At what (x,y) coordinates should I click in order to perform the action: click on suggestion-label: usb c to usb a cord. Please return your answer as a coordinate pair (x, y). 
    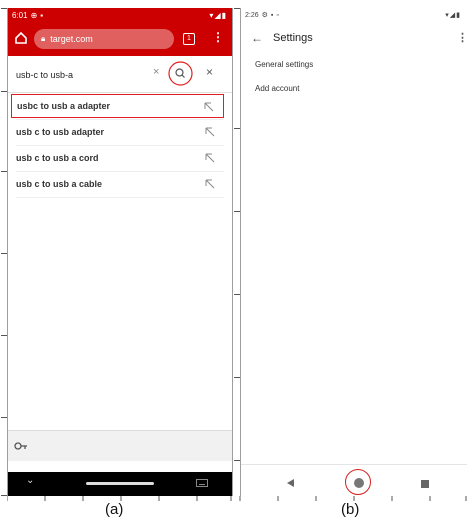
    Looking at the image, I should click on (57, 158).